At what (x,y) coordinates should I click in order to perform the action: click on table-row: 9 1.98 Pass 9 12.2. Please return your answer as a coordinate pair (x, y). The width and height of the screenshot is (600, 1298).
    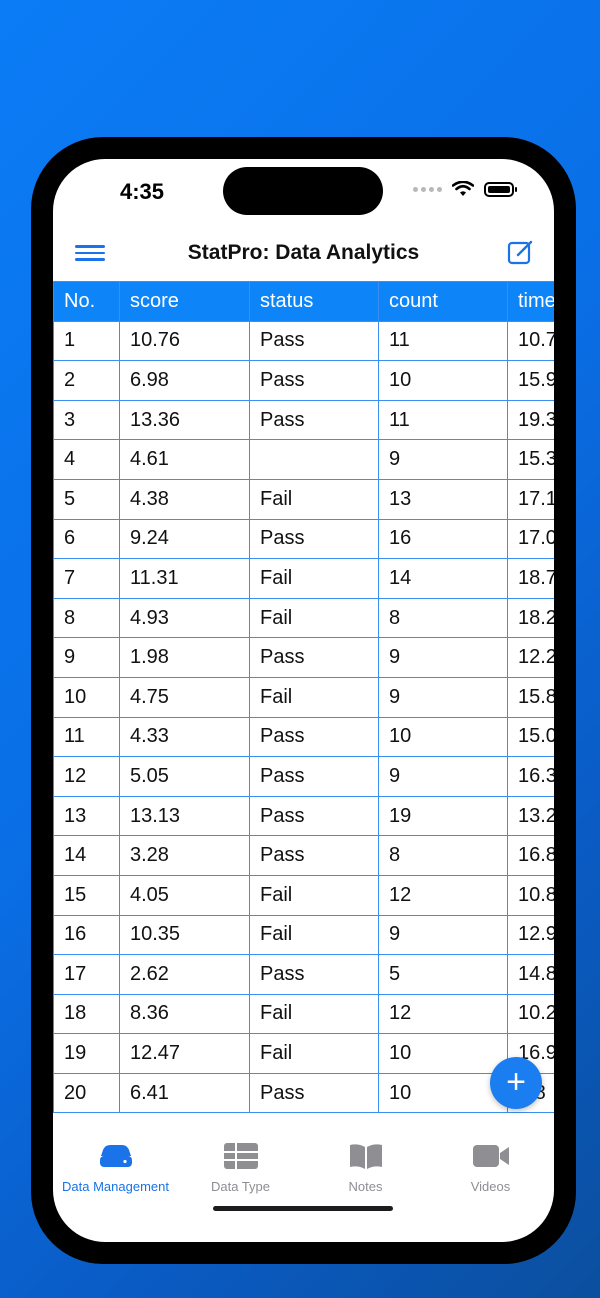
    Looking at the image, I should click on (303, 657).